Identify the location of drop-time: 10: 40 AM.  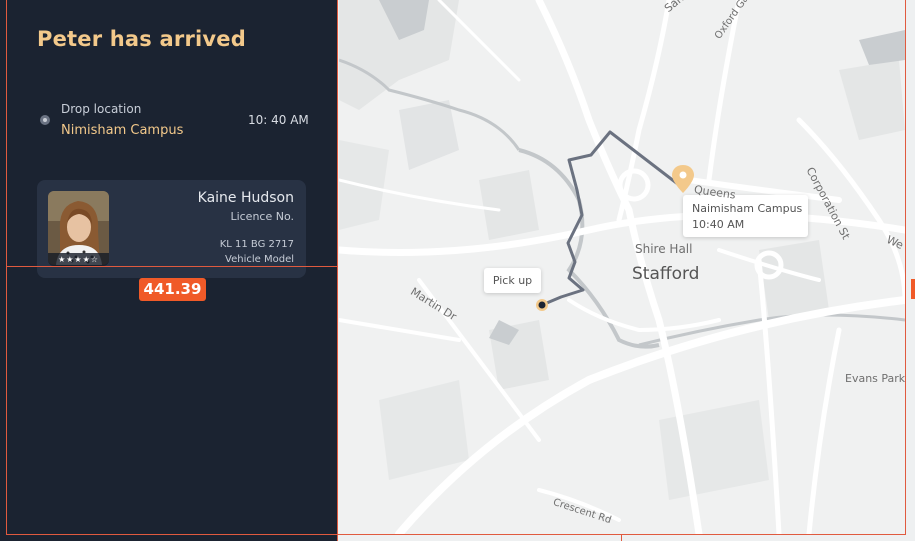
(278, 120).